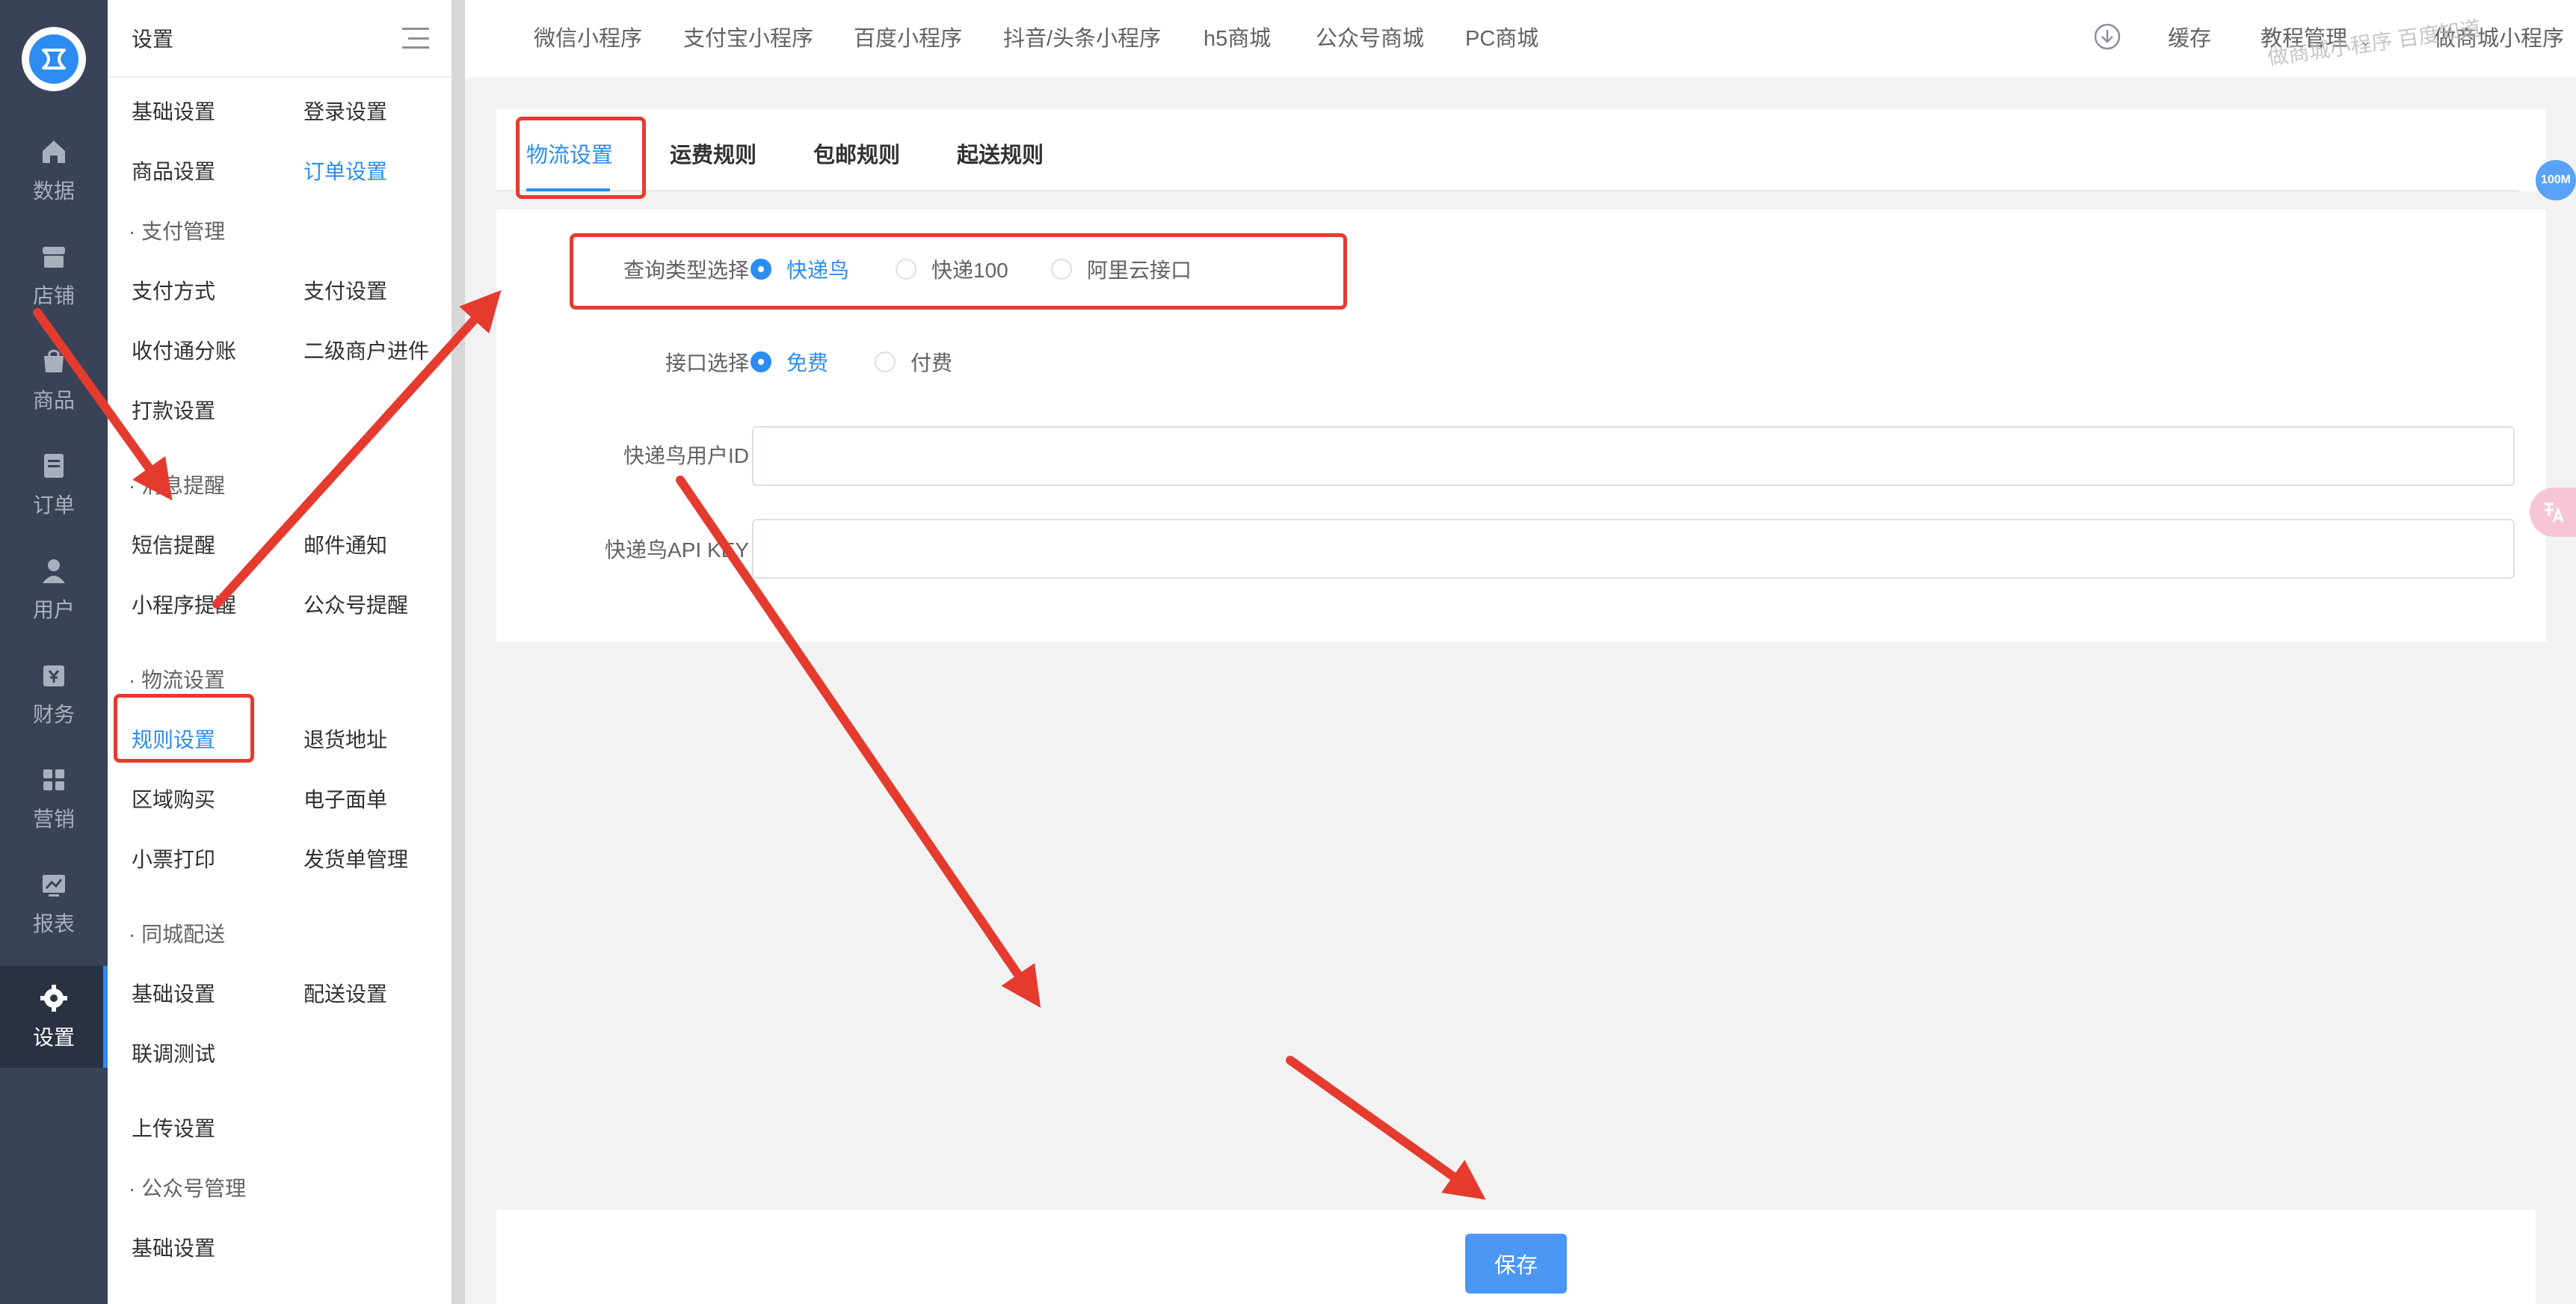 The image size is (2576, 1304). I want to click on rail-label: 用户, so click(53, 609).